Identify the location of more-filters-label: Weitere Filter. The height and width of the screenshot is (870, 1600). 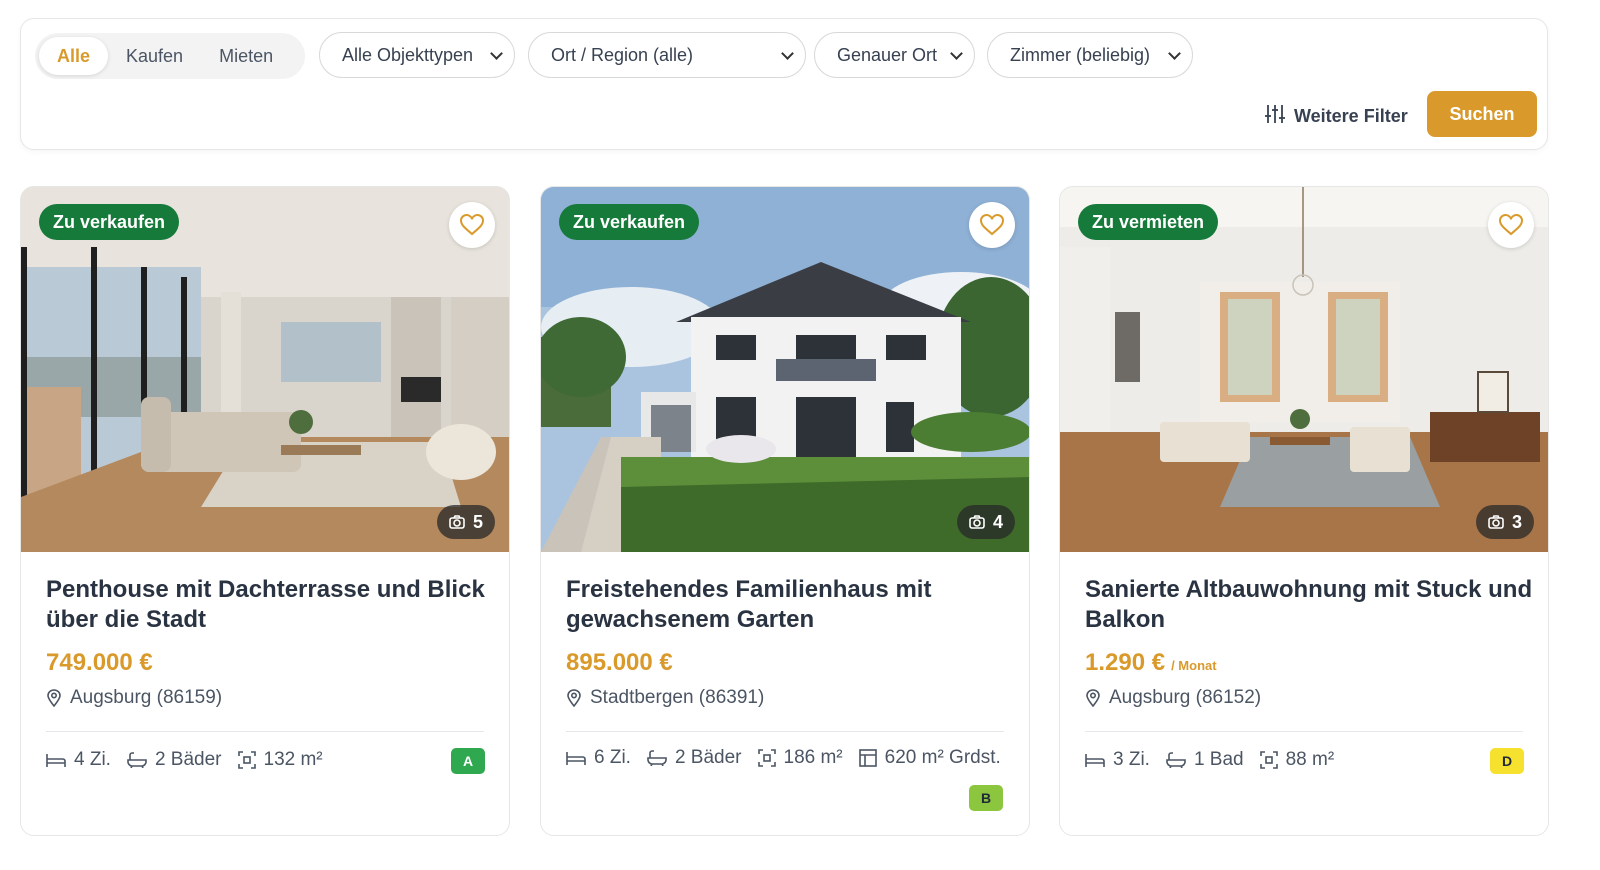
(1351, 115).